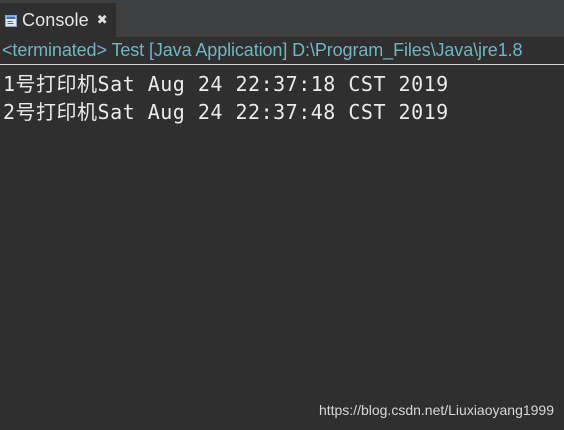  I want to click on output-line-text: 2号打印机Sat Aug 24 22:37:48 CST 2019, so click(226, 111).